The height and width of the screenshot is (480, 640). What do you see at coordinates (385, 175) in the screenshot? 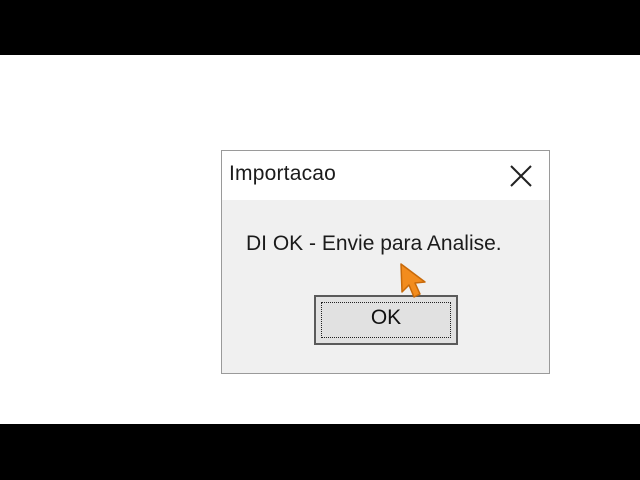
I see `dialog-titlebar: Importacao` at bounding box center [385, 175].